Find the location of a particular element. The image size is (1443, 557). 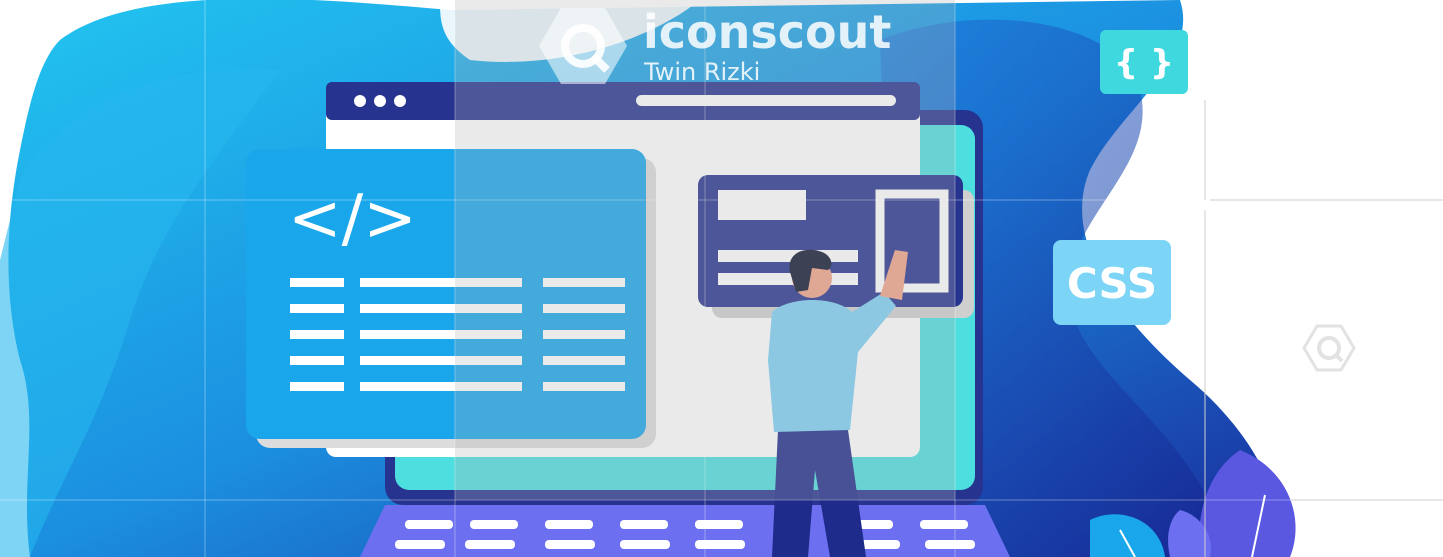

braces-badge-label: { } is located at coordinates (1144, 63).